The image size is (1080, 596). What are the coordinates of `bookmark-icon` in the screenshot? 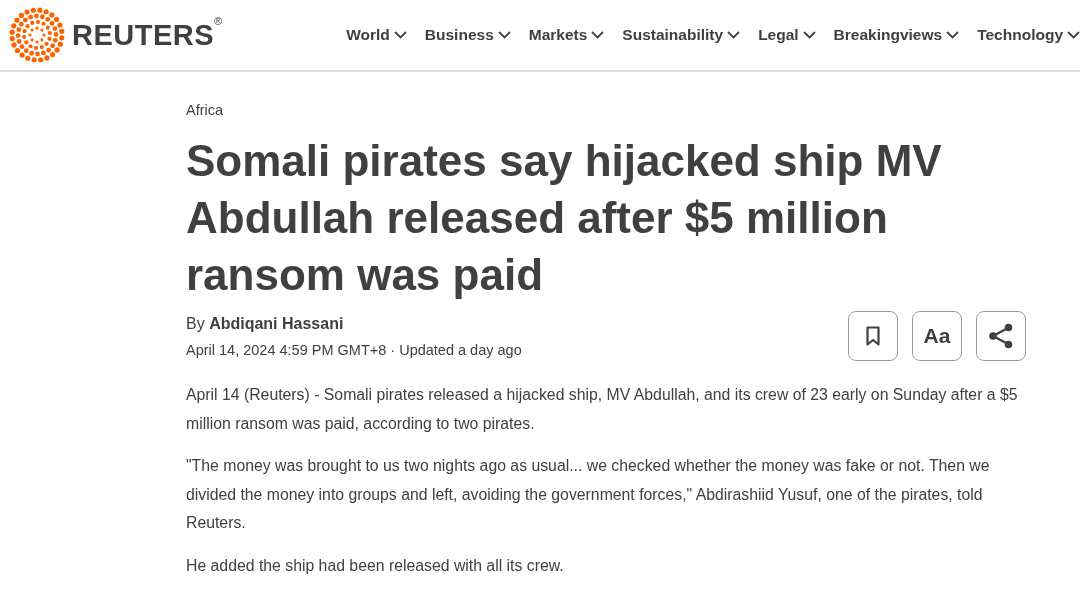 It's located at (873, 336).